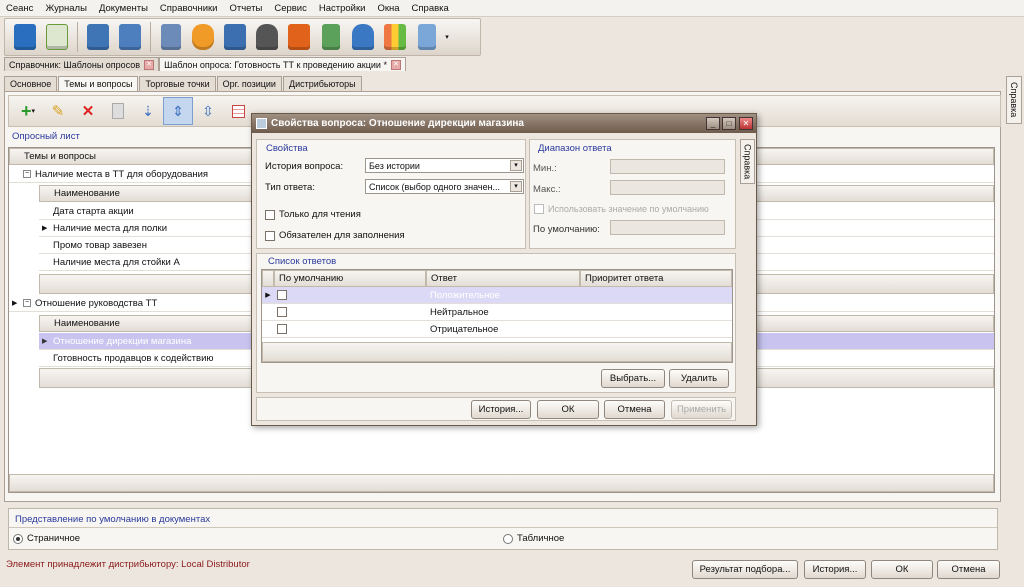 Image resolution: width=1024 pixels, height=587 pixels. What do you see at coordinates (290, 8) in the screenshot?
I see `menu-service: Сервис` at bounding box center [290, 8].